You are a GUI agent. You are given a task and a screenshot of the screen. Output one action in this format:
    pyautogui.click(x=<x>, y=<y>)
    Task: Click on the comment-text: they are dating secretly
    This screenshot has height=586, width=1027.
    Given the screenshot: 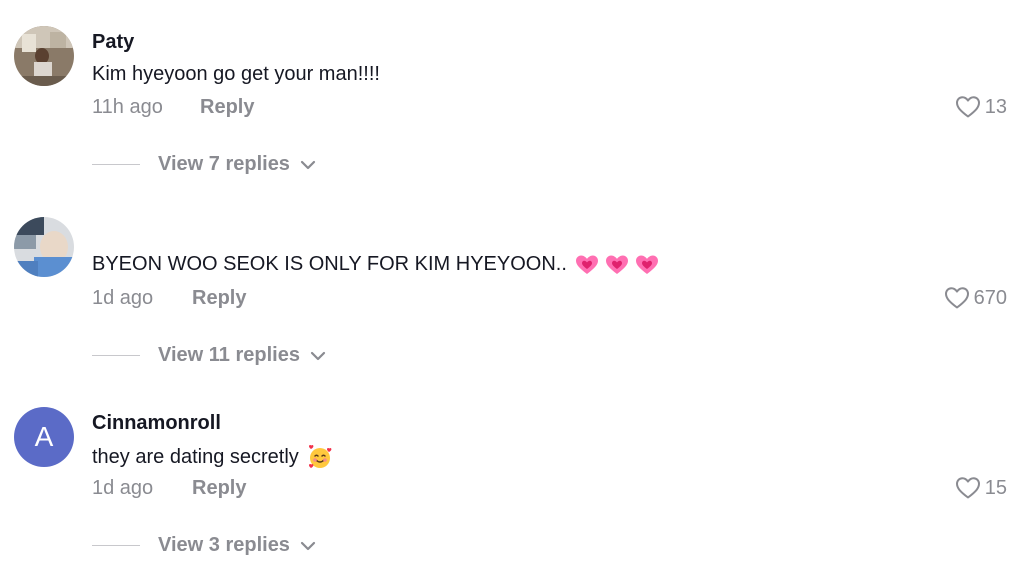 What is the action you would take?
    pyautogui.click(x=212, y=457)
    